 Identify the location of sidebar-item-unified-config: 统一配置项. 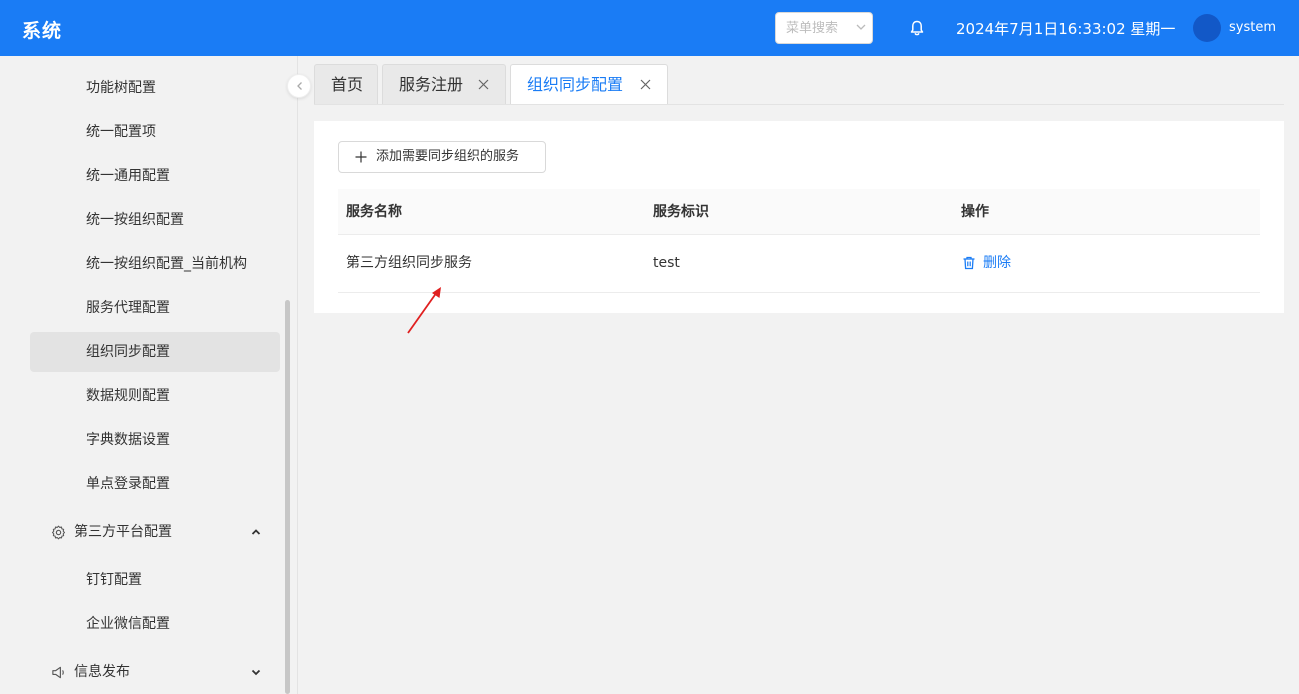
(155, 132).